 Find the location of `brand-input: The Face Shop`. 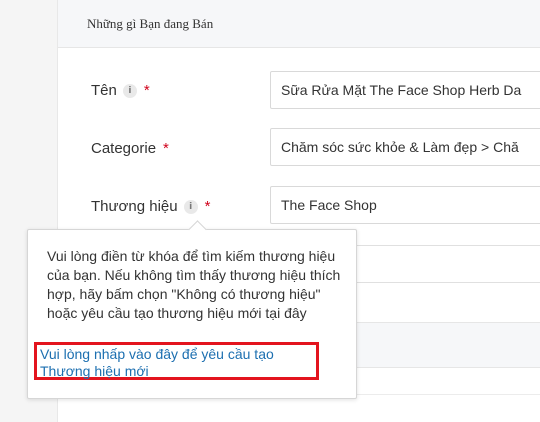

brand-input: The Face Shop is located at coordinates (405, 205).